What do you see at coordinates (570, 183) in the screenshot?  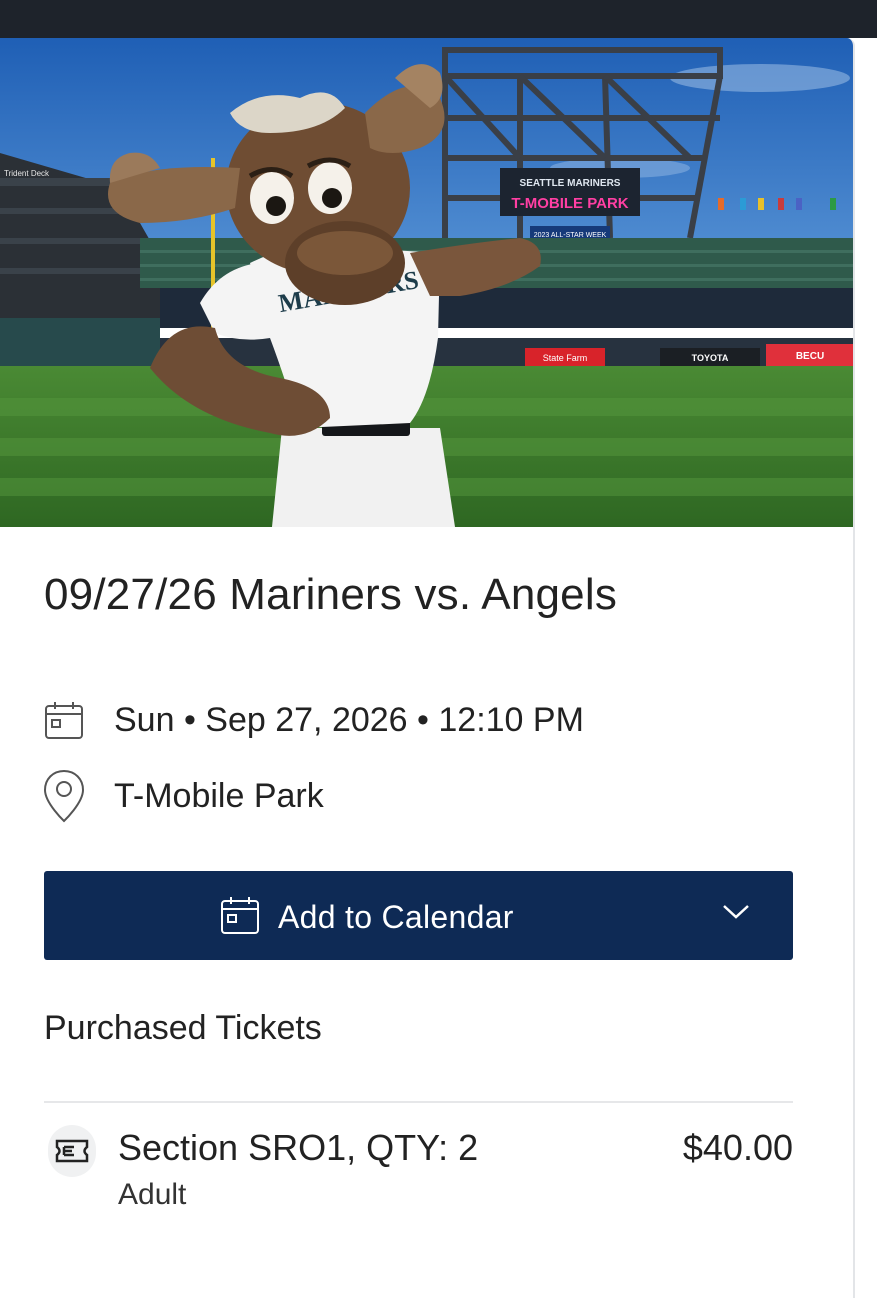 I see `board-top-text: SEATTLE MARINERS` at bounding box center [570, 183].